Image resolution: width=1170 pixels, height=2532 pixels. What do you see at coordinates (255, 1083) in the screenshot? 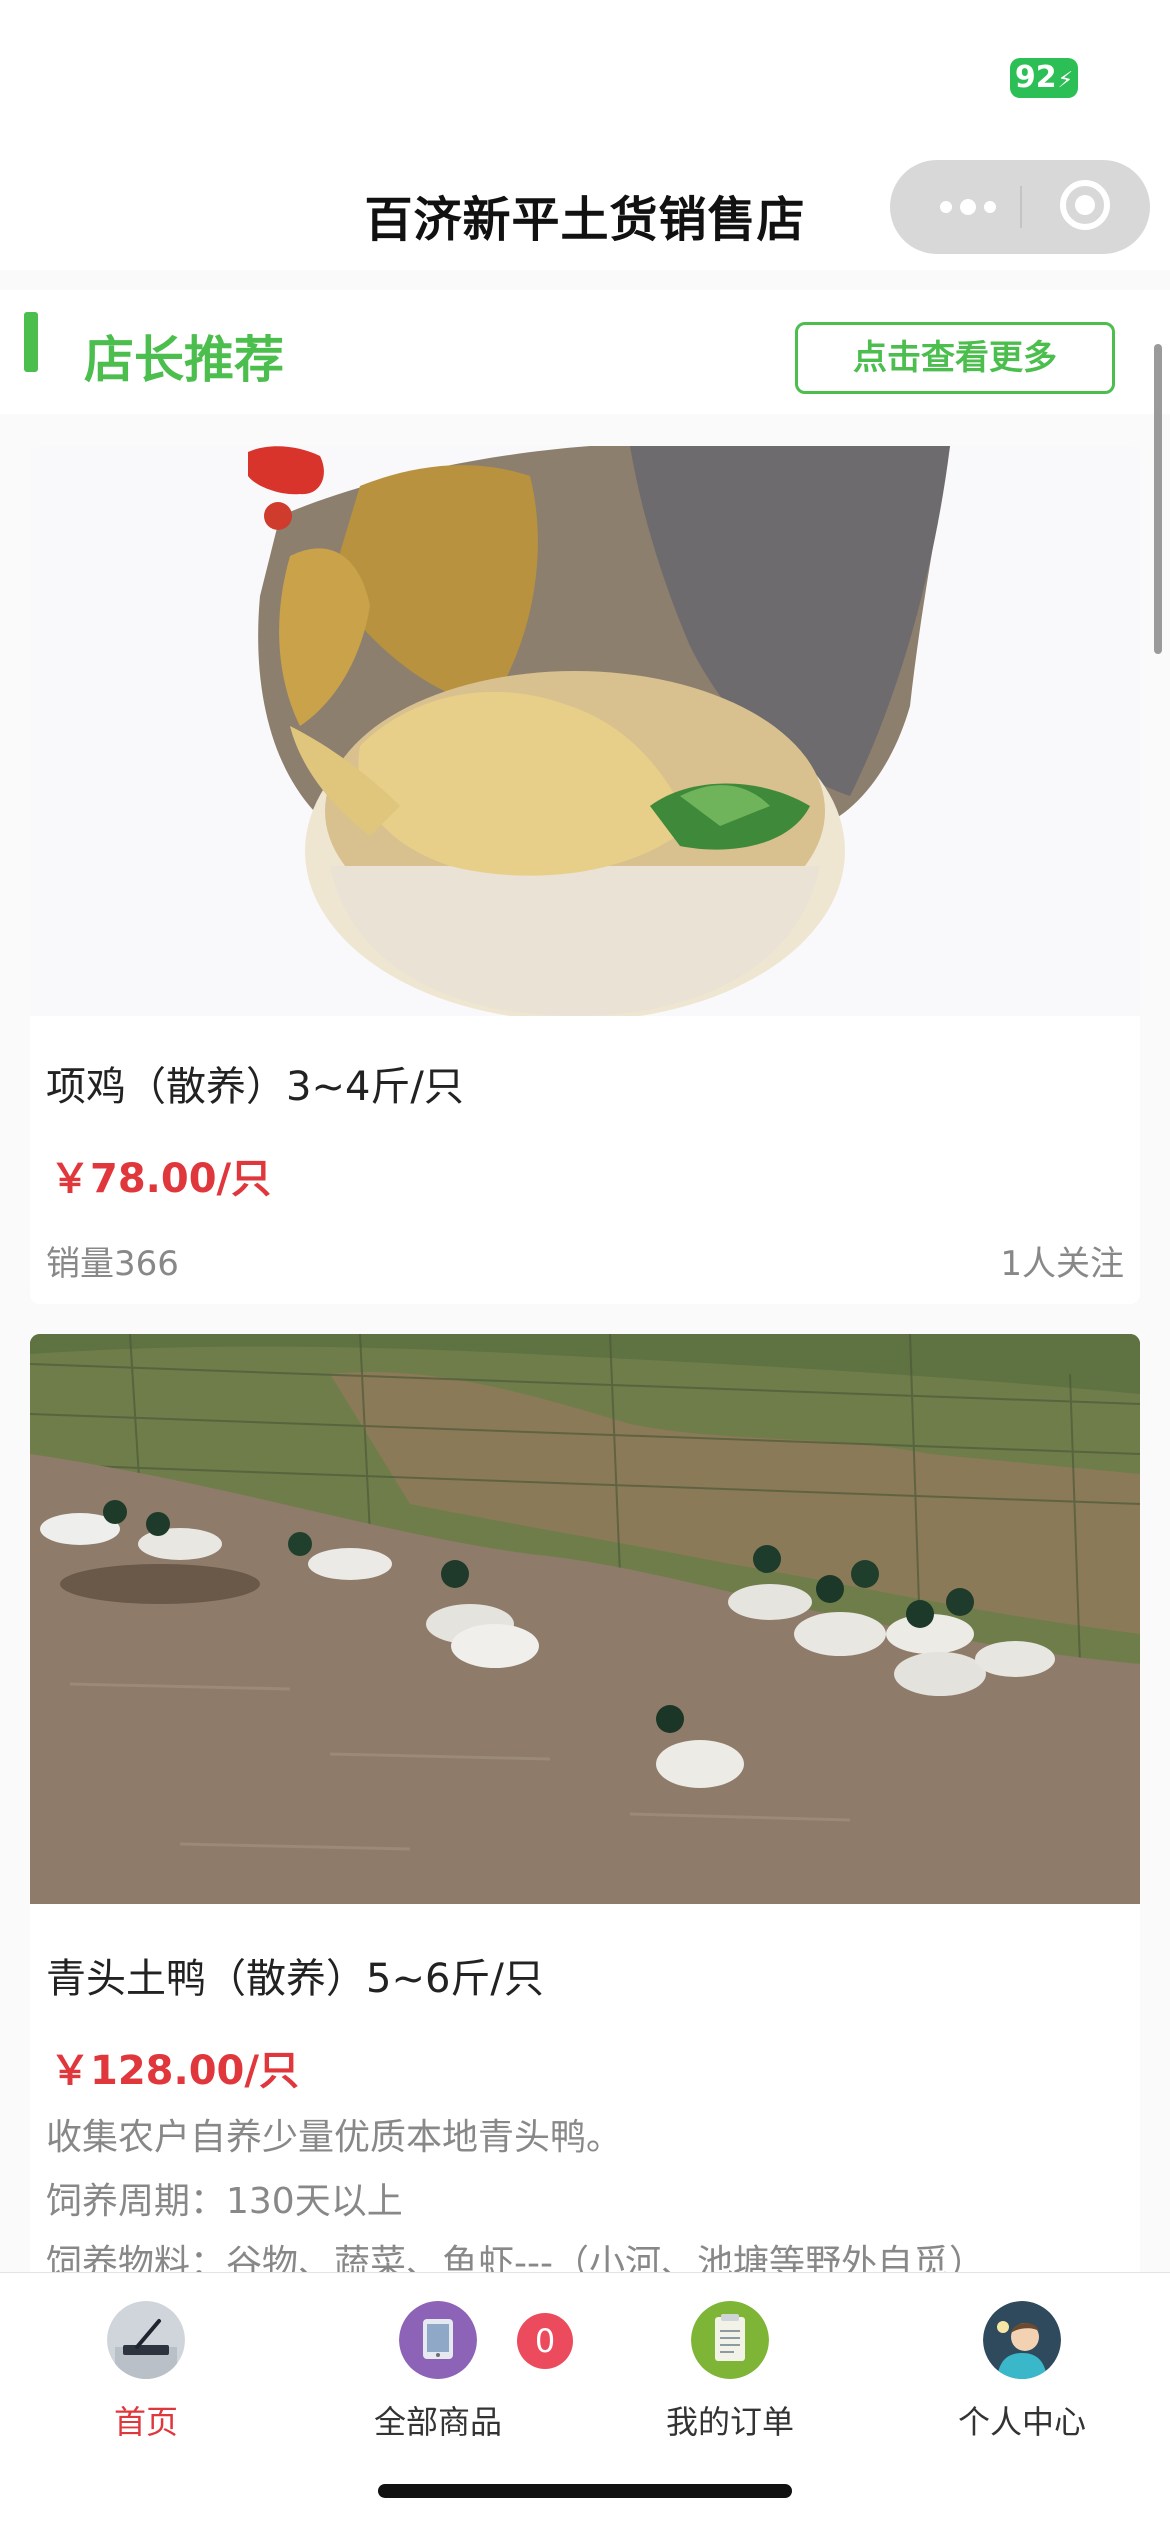
I see `product-title: 项鸡（散养）3~4斤/只` at bounding box center [255, 1083].